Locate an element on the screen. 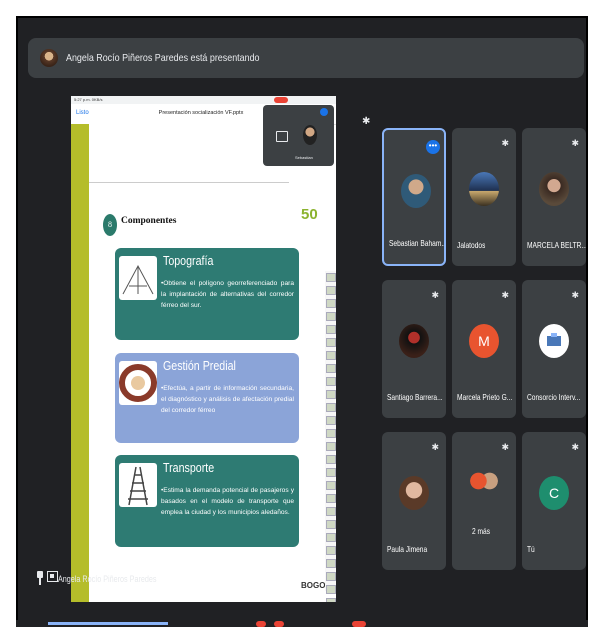  section-number: 8 is located at coordinates (110, 225).